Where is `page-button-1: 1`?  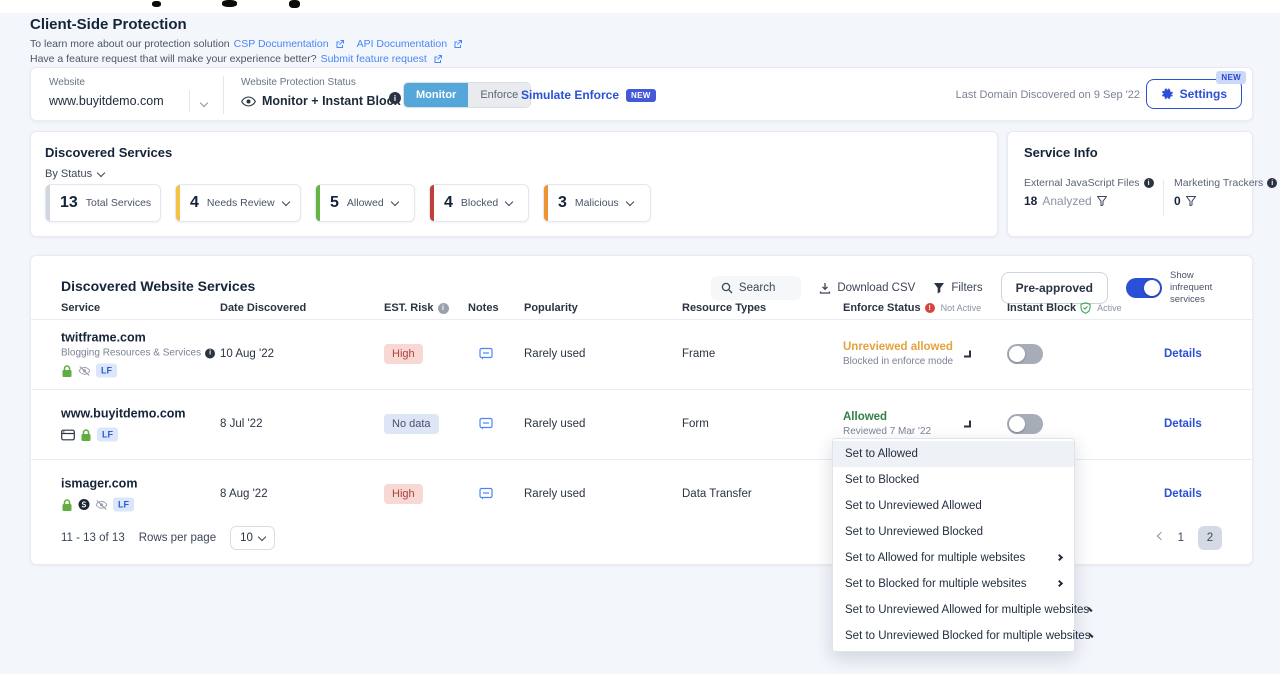
page-button-1: 1 is located at coordinates (1181, 538).